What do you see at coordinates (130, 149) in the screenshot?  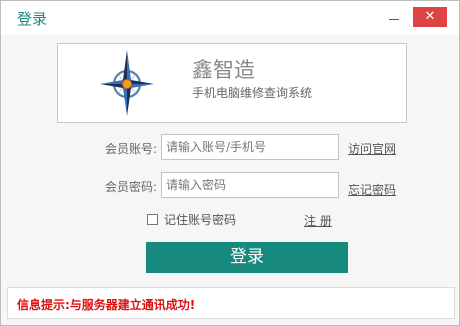 I see `account-label: 会员账号:` at bounding box center [130, 149].